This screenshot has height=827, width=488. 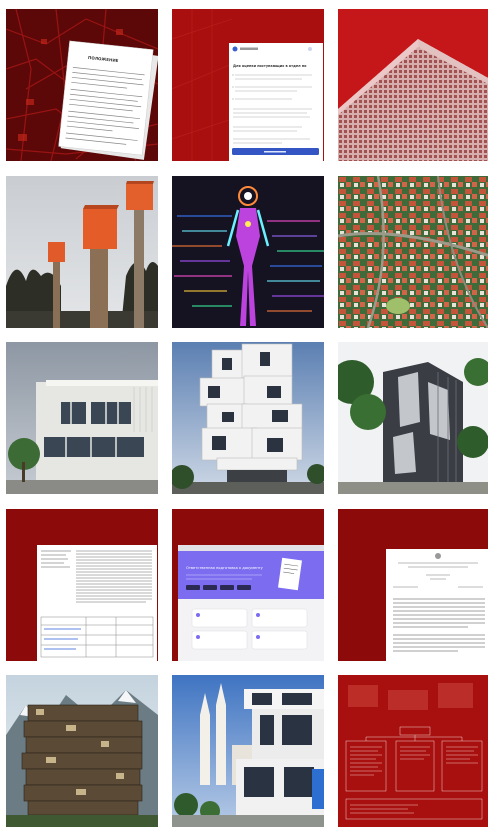 I want to click on tile-aerial-rooftops, so click(x=413, y=252).